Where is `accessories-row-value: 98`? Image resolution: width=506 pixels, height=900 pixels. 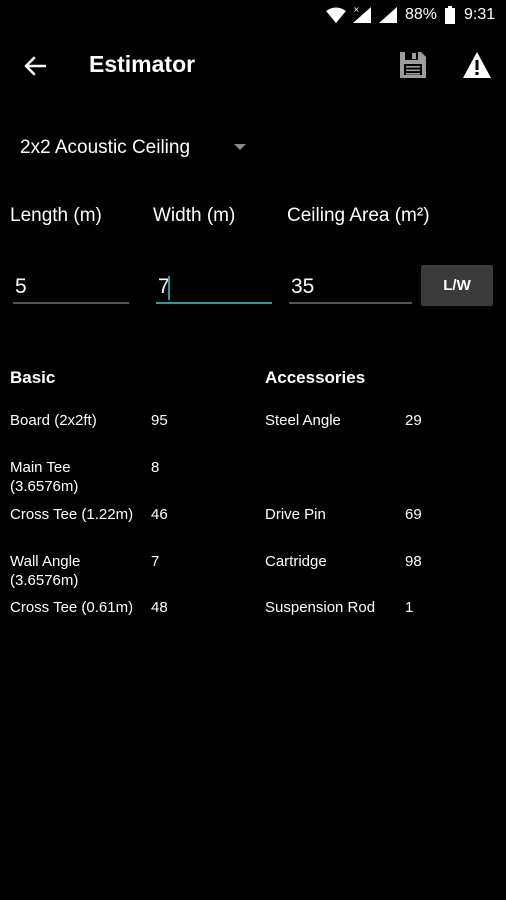
accessories-row-value: 98 is located at coordinates (413, 561).